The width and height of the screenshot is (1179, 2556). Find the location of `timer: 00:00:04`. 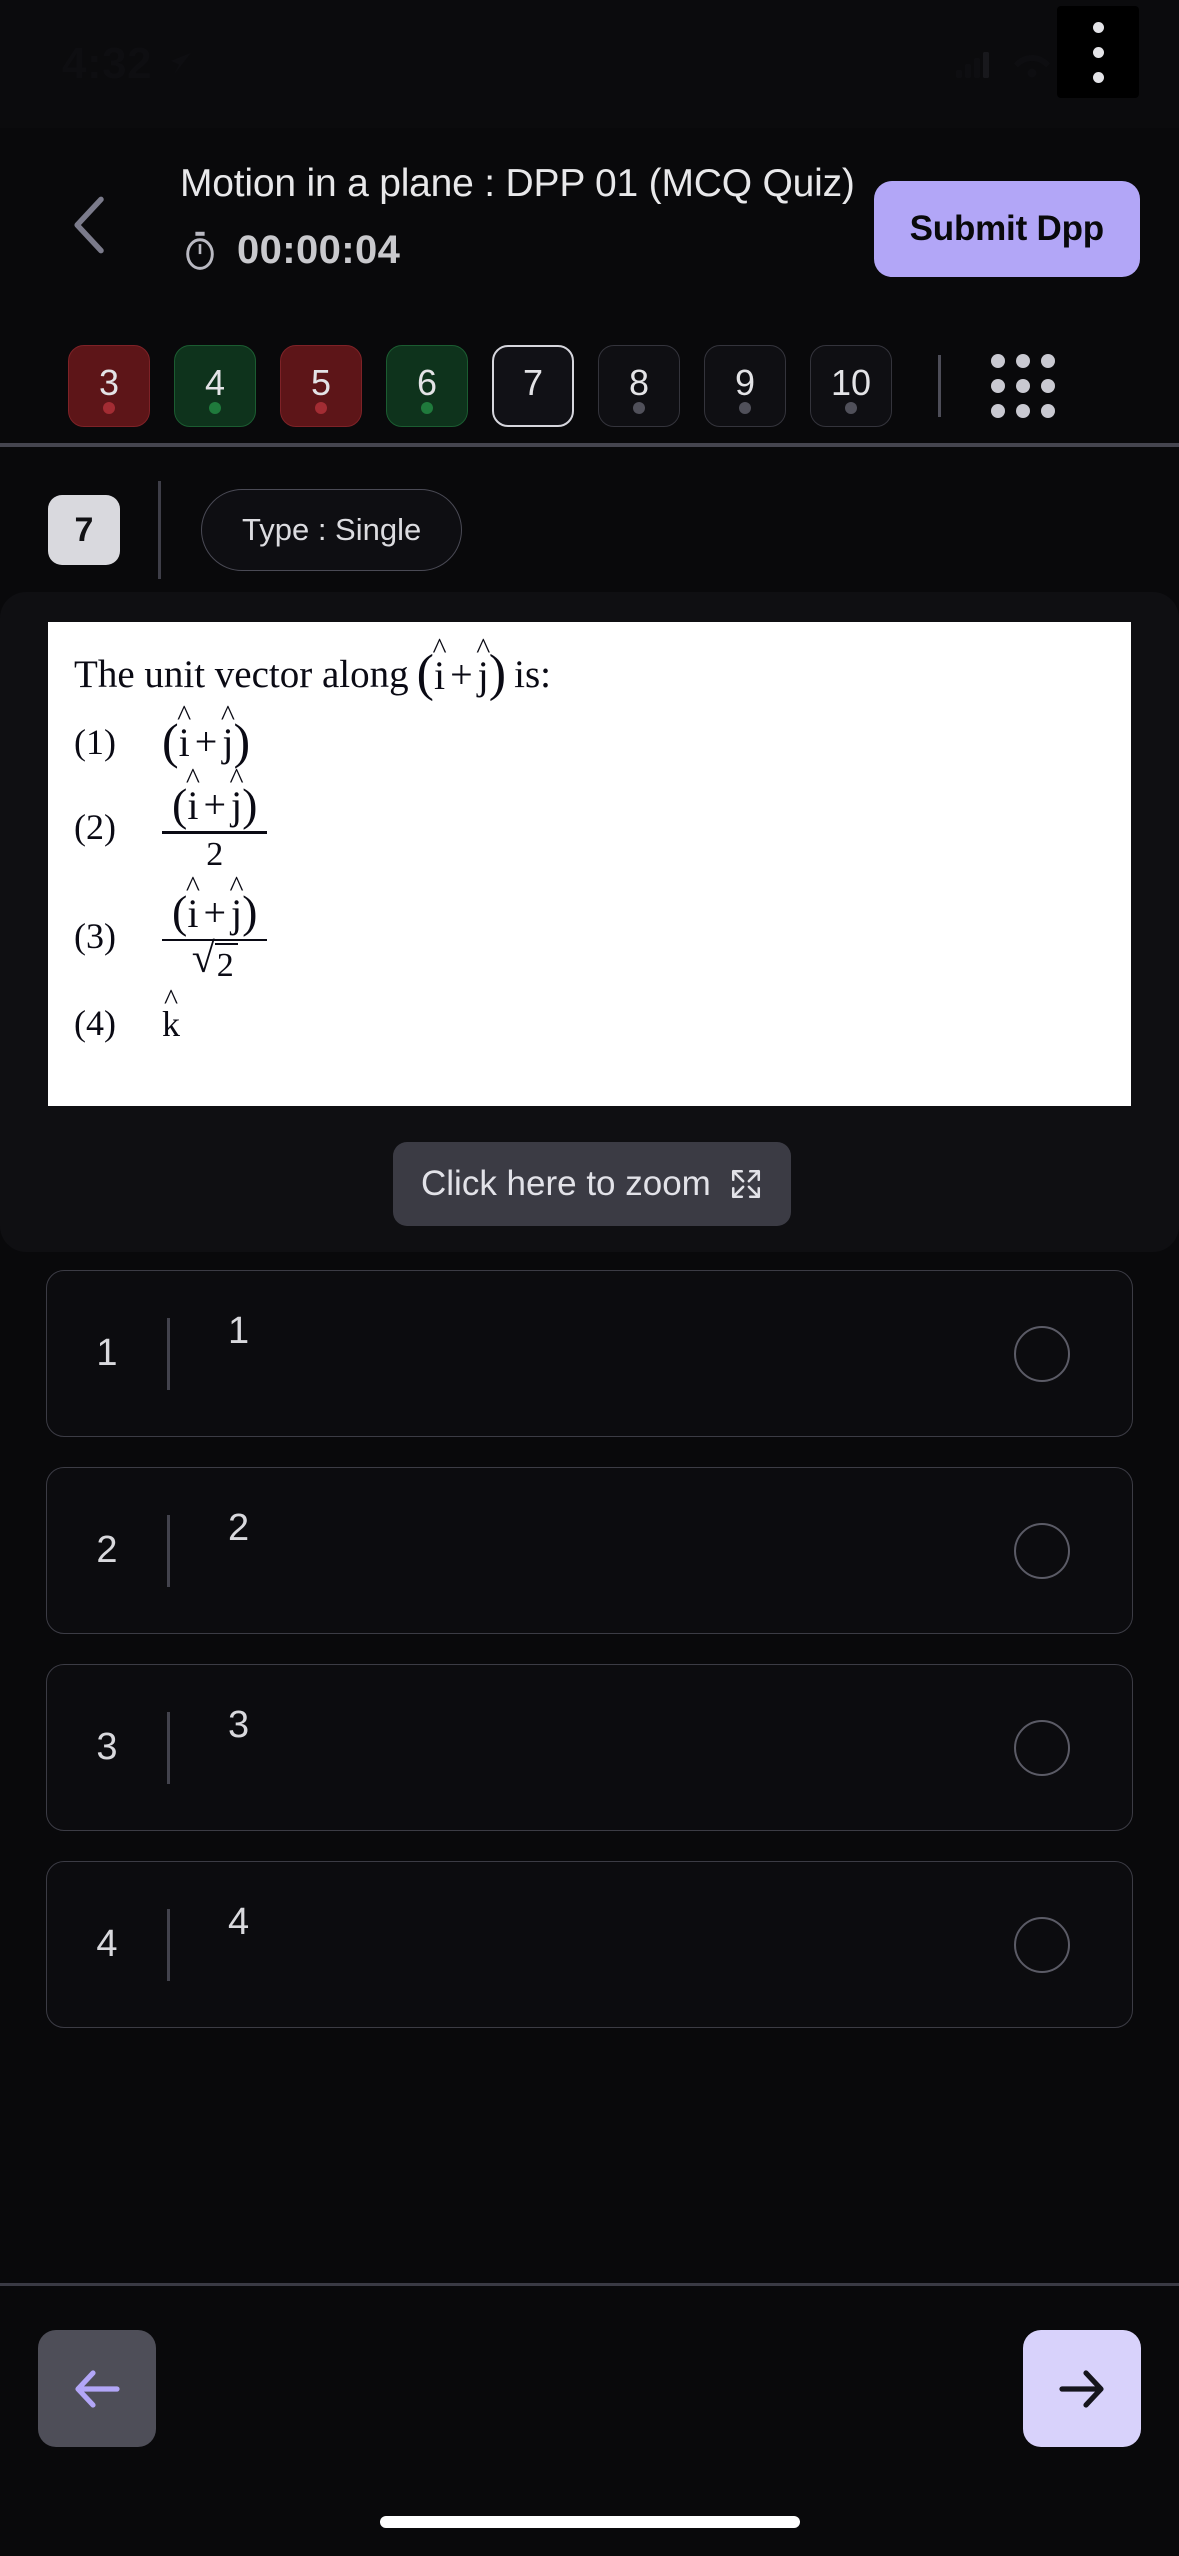

timer: 00:00:04 is located at coordinates (530, 250).